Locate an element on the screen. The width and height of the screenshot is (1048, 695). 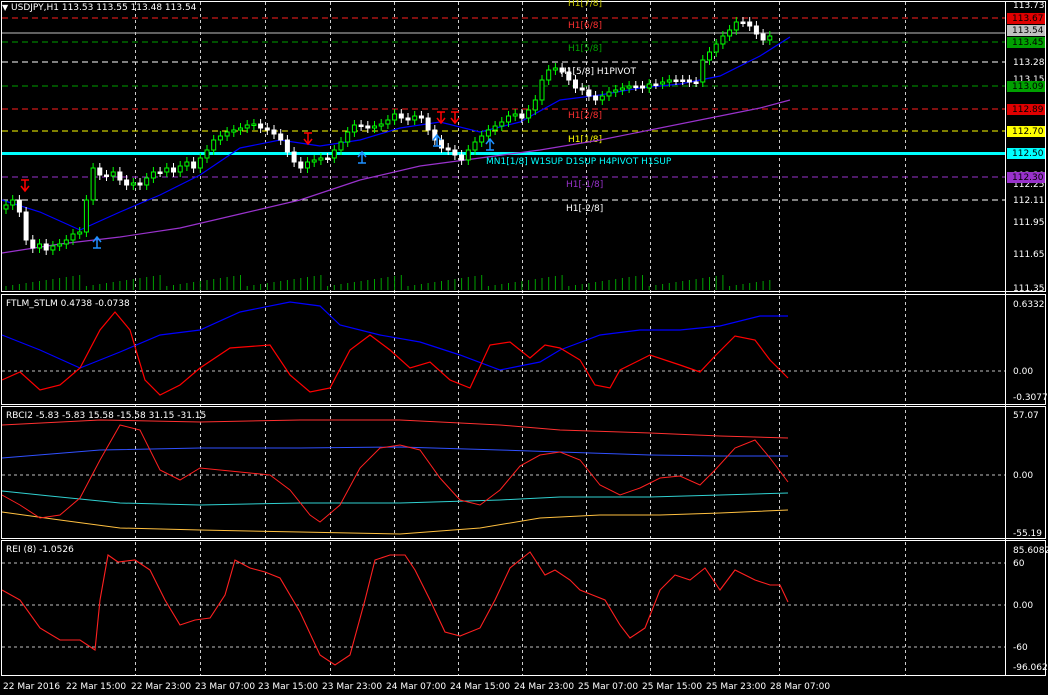
triangle-down-icon: ▼ is located at coordinates (5, 7).